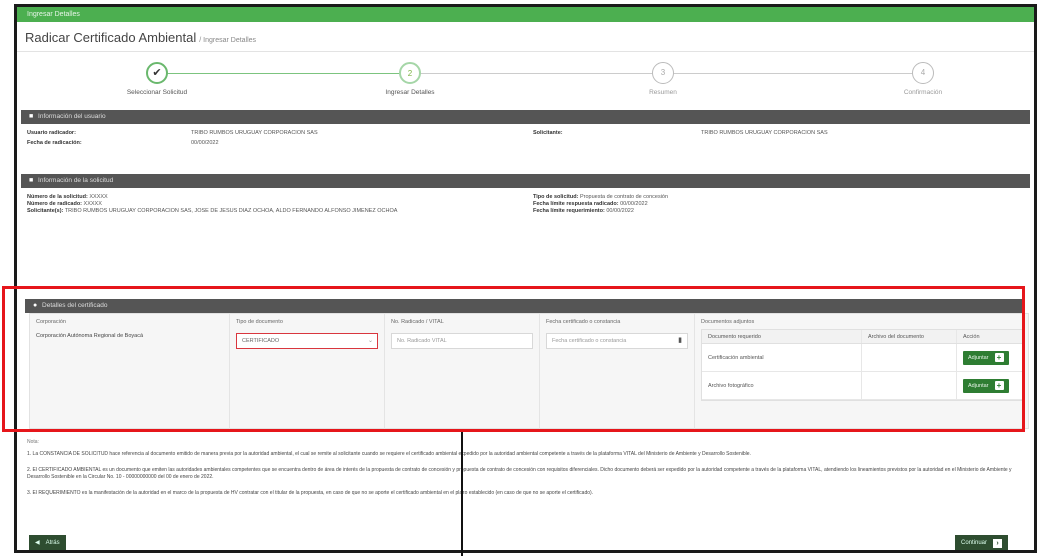 This screenshot has width=1051, height=556. I want to click on section-header-solicitud: ■ Información de la solicitud, so click(525, 181).